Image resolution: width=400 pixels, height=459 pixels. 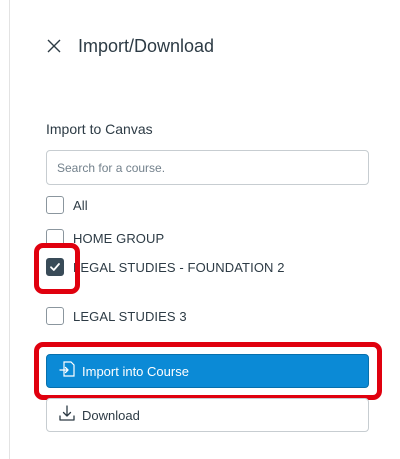 I want to click on import-into-course-button: Import into Course, so click(x=207, y=371).